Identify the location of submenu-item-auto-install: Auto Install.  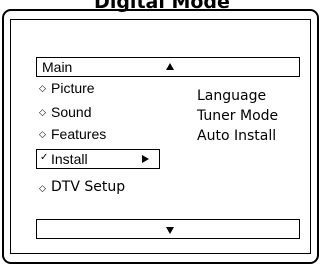
(236, 136).